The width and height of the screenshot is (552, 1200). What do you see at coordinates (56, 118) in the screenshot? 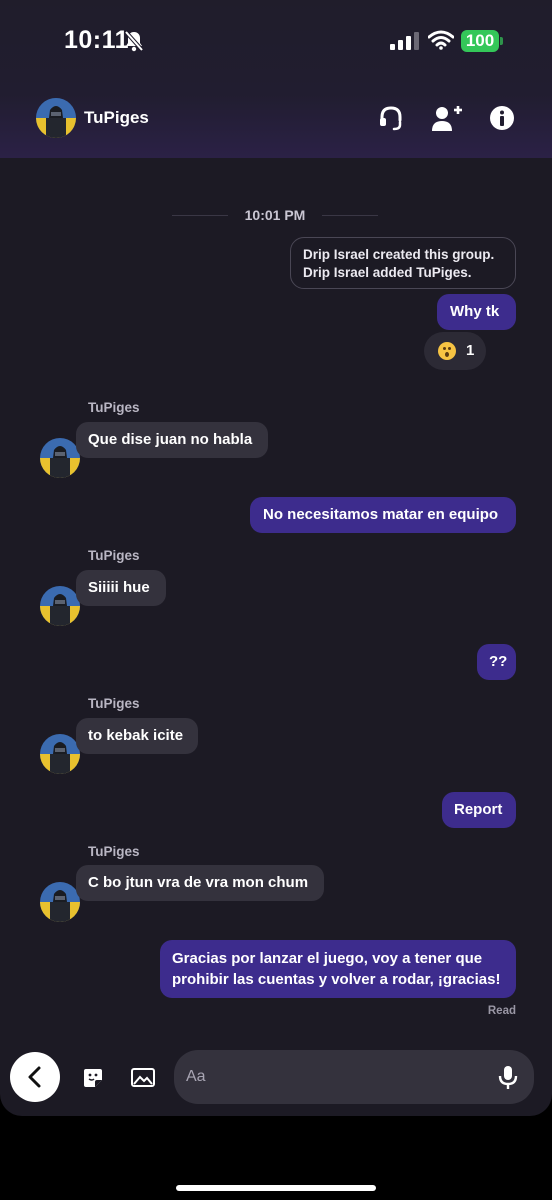
I see `contact-avatar` at bounding box center [56, 118].